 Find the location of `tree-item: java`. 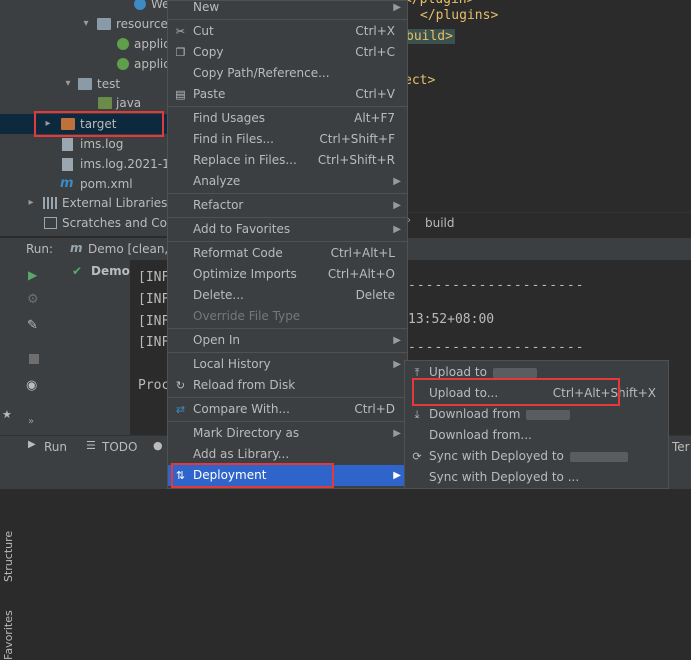

tree-item: java is located at coordinates (84, 103).